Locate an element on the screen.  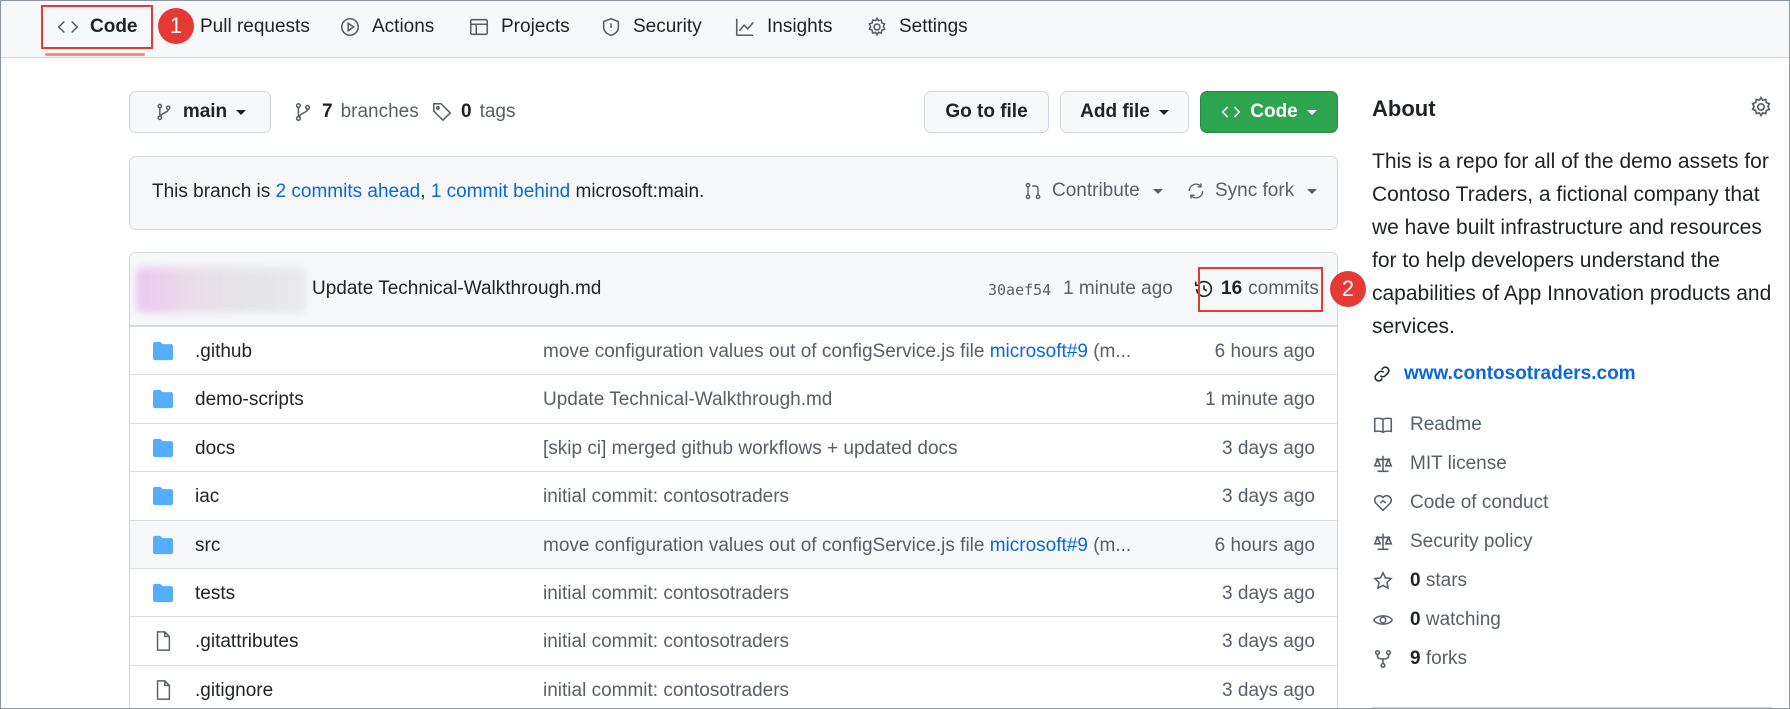
tab-pull-requests: Pull requests is located at coordinates (255, 27).